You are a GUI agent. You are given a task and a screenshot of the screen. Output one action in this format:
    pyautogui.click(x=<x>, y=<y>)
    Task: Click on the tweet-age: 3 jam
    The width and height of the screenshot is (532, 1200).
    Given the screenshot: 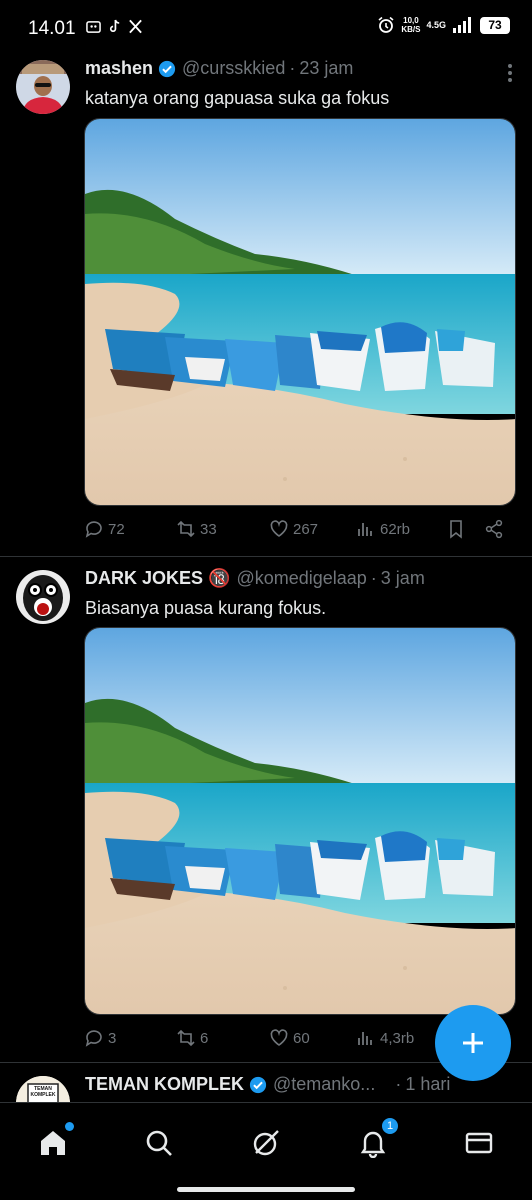 What is the action you would take?
    pyautogui.click(x=403, y=578)
    